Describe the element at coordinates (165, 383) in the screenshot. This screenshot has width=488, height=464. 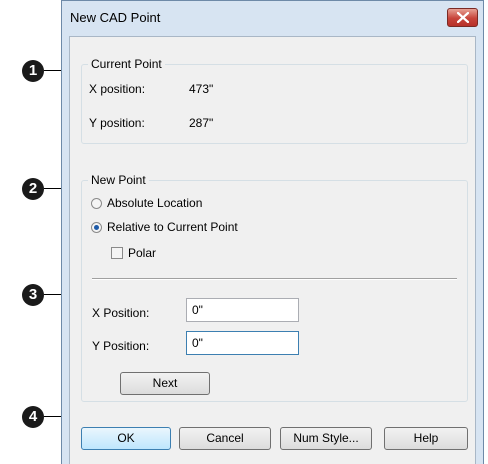
I see `next-button: Next` at that location.